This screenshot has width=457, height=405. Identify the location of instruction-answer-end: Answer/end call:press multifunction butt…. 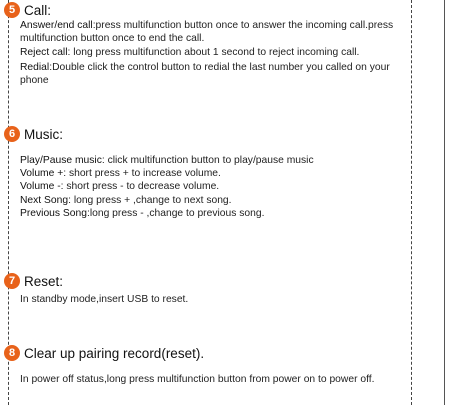
(218, 32).